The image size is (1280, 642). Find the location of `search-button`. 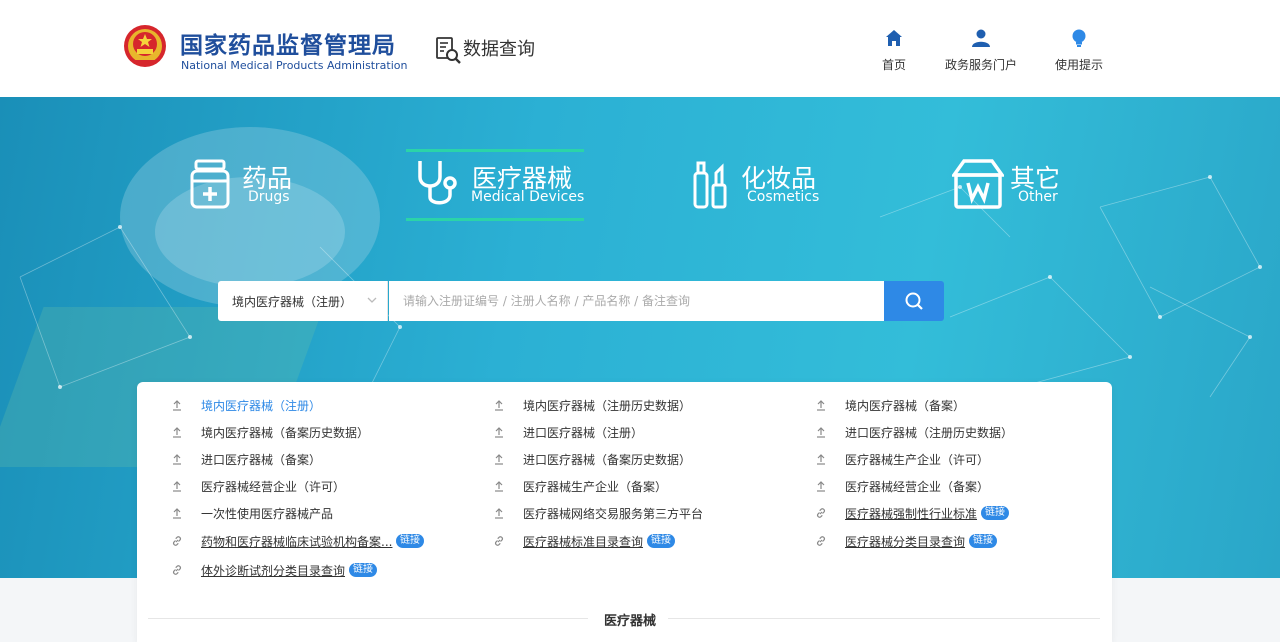

search-button is located at coordinates (914, 301).